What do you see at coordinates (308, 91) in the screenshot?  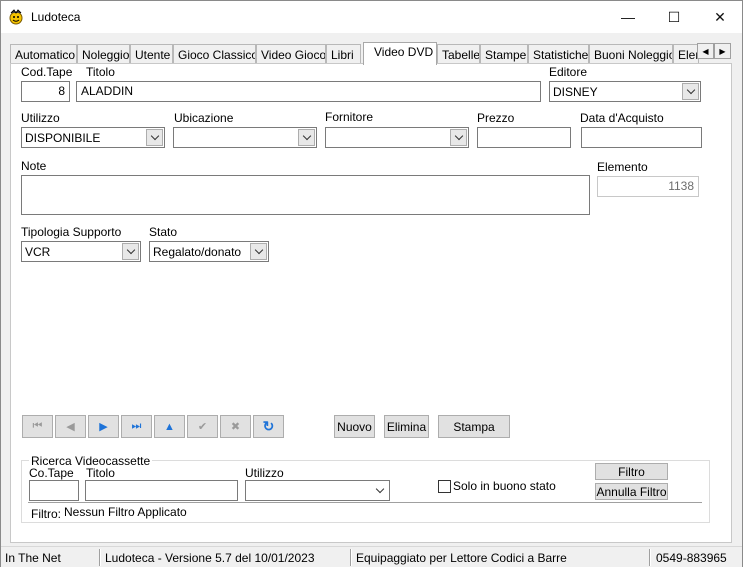 I see `titolo-field: ALADDIN` at bounding box center [308, 91].